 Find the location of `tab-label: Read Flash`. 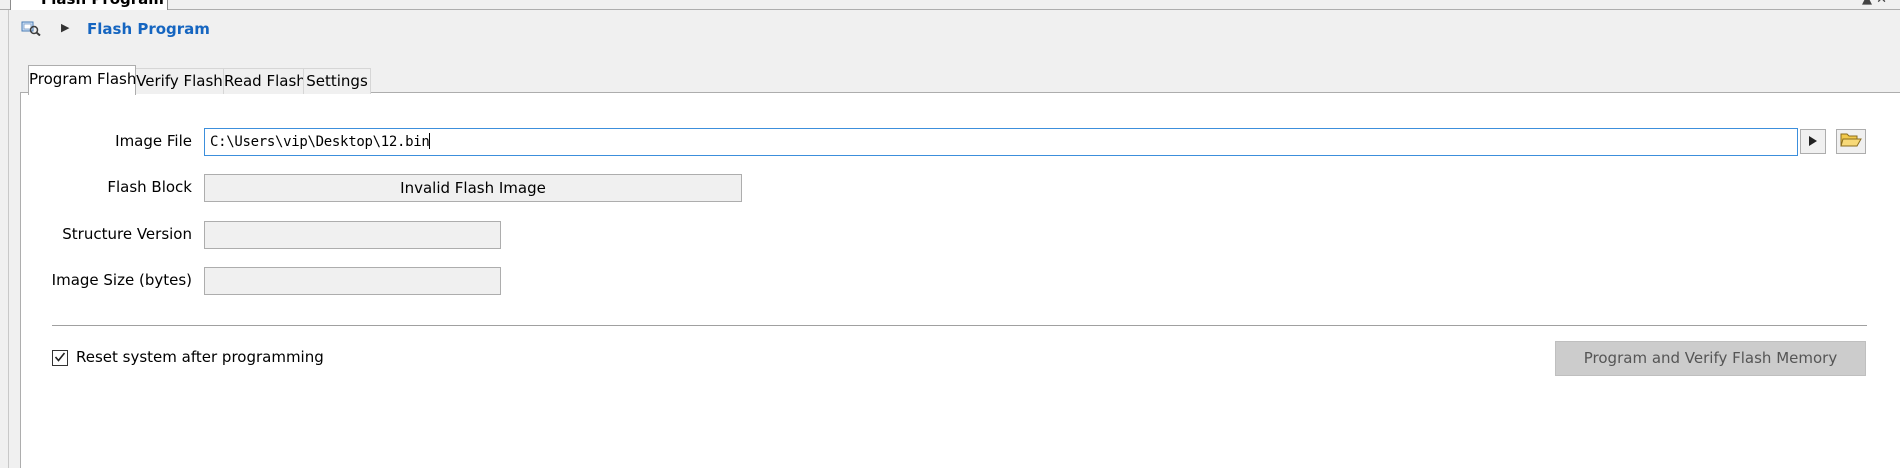

tab-label: Read Flash is located at coordinates (265, 81).